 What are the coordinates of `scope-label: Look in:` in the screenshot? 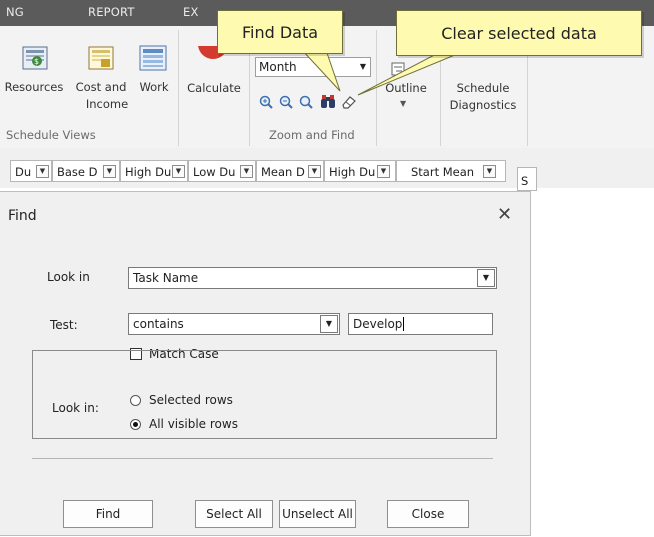 It's located at (75, 408).